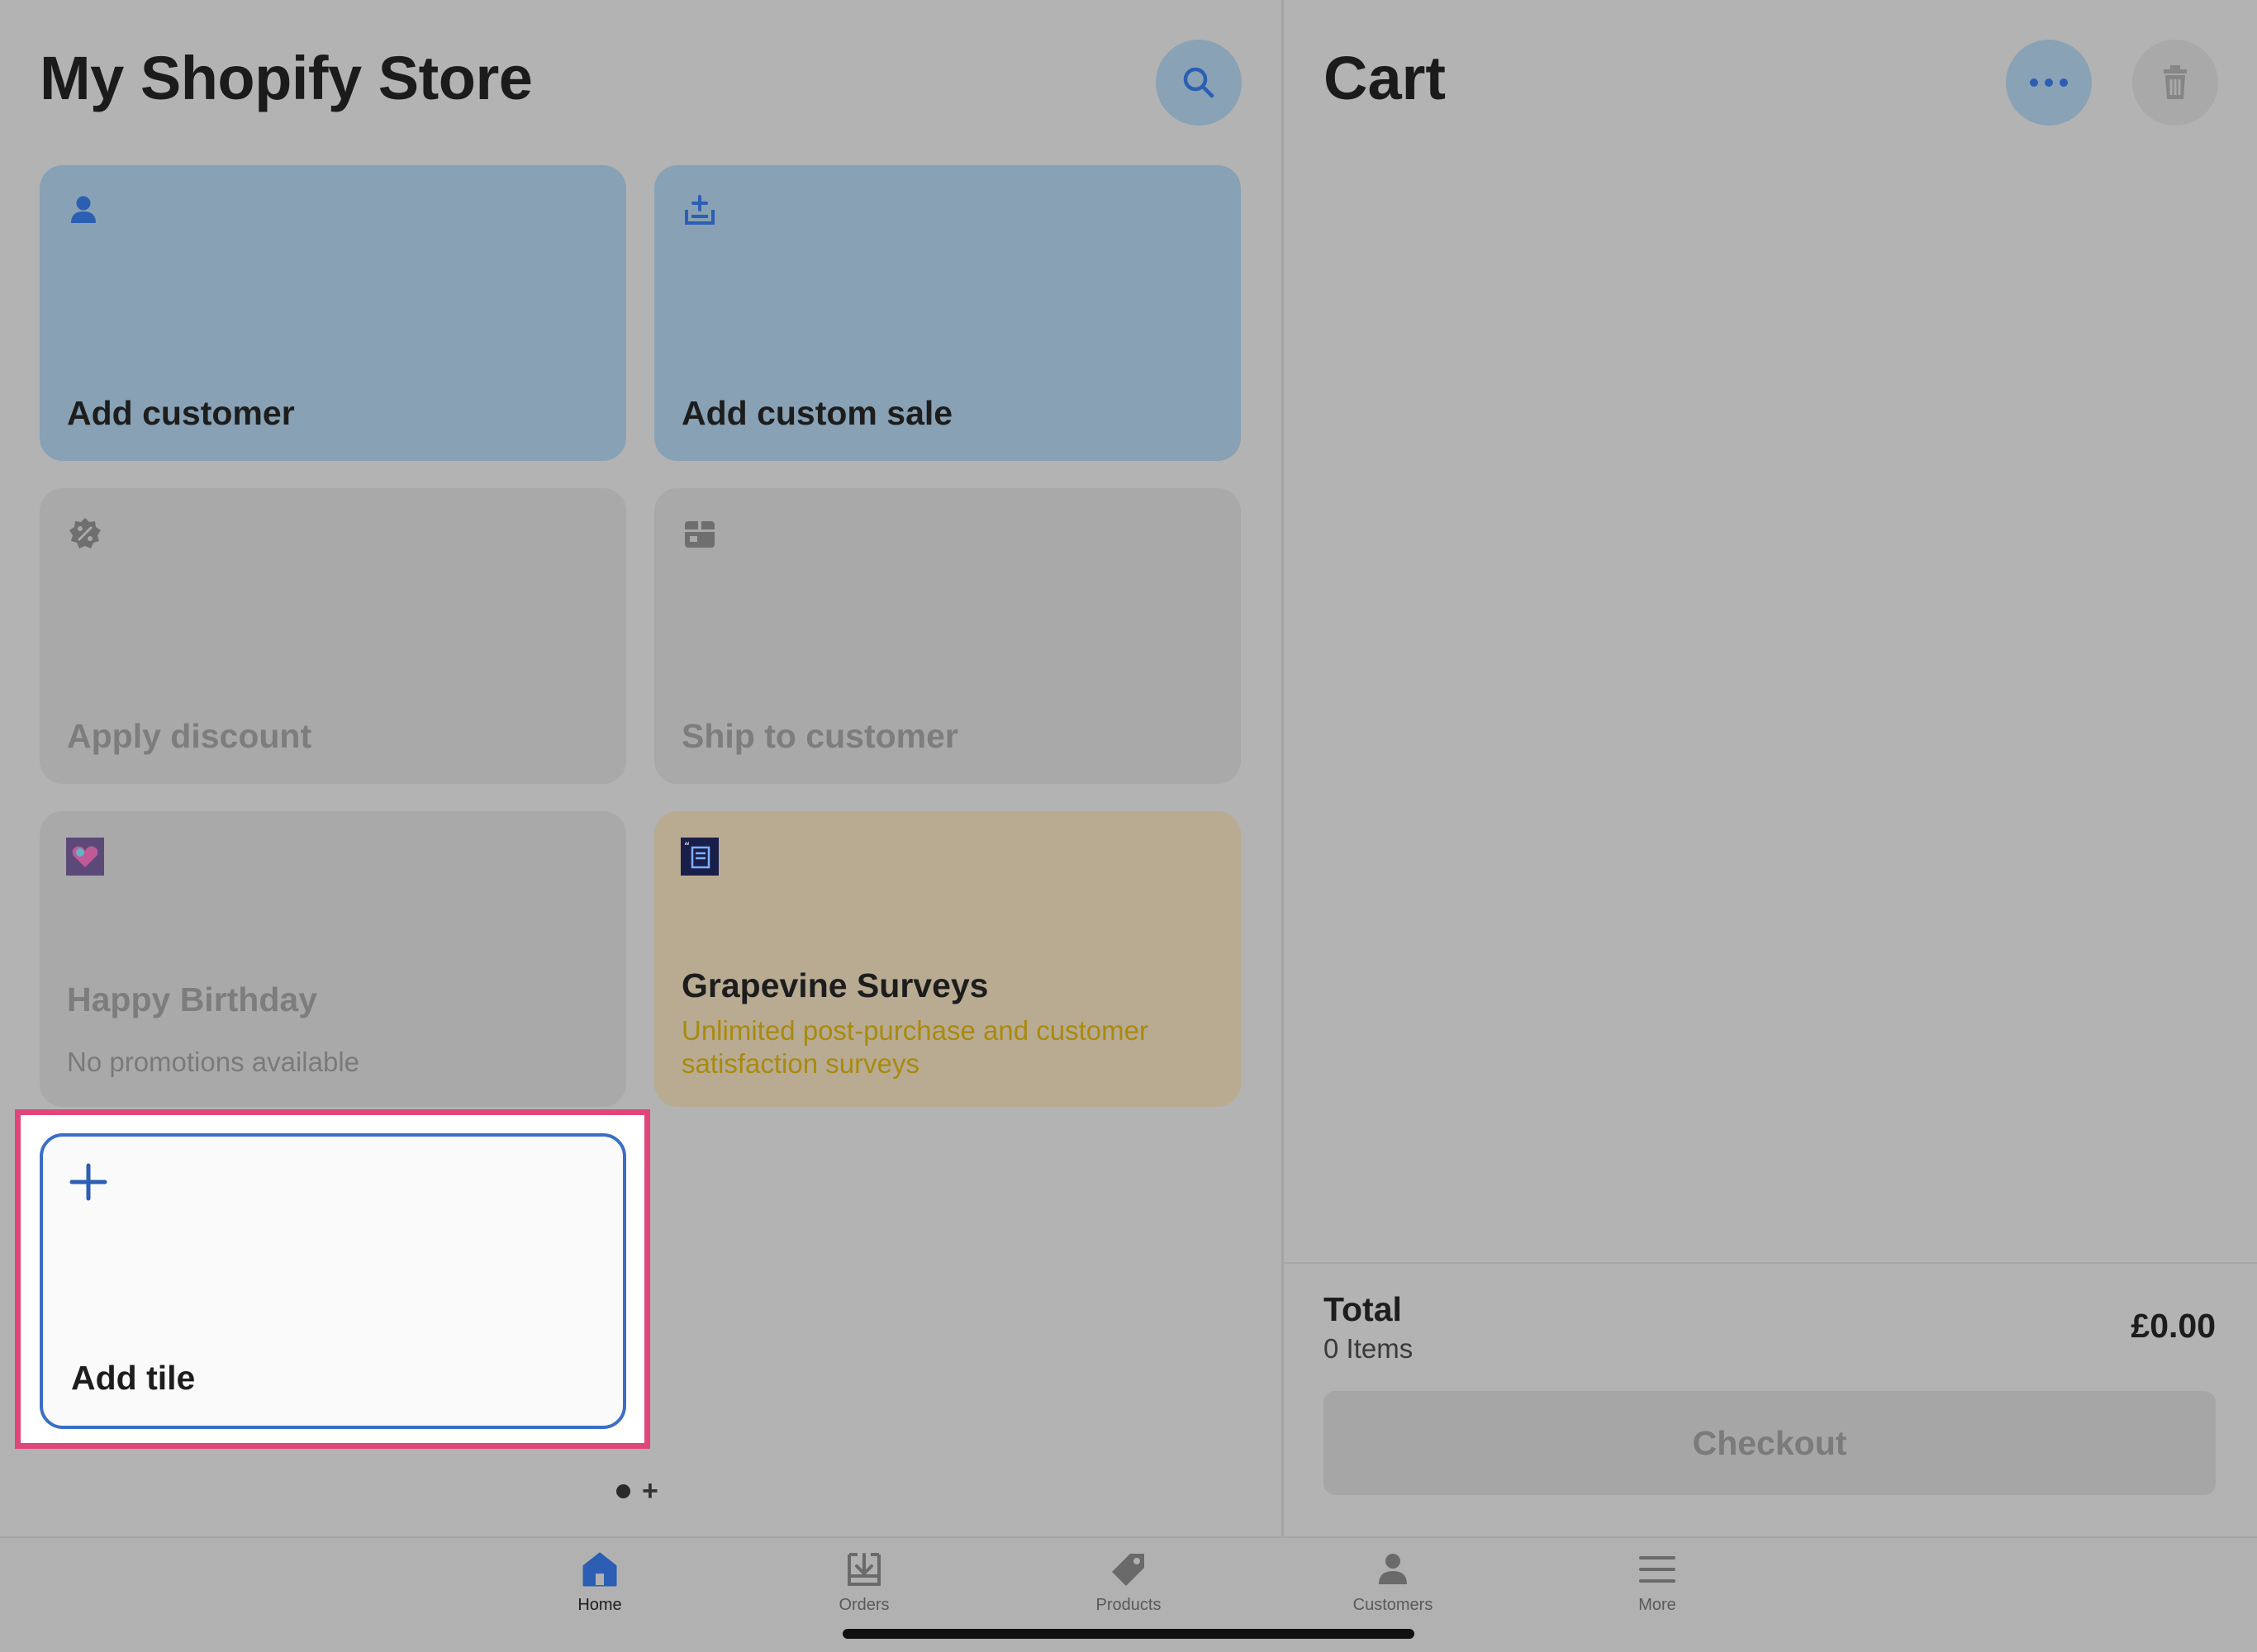  I want to click on tile-label: Apply discount, so click(189, 736).